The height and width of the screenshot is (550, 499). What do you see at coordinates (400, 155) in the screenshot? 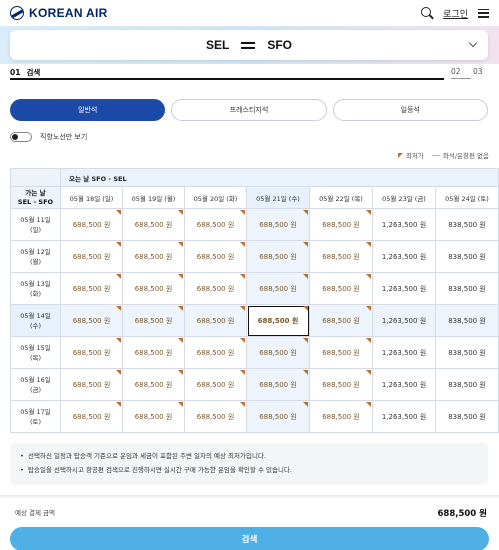
I see `lowest-fare-marker-icon` at bounding box center [400, 155].